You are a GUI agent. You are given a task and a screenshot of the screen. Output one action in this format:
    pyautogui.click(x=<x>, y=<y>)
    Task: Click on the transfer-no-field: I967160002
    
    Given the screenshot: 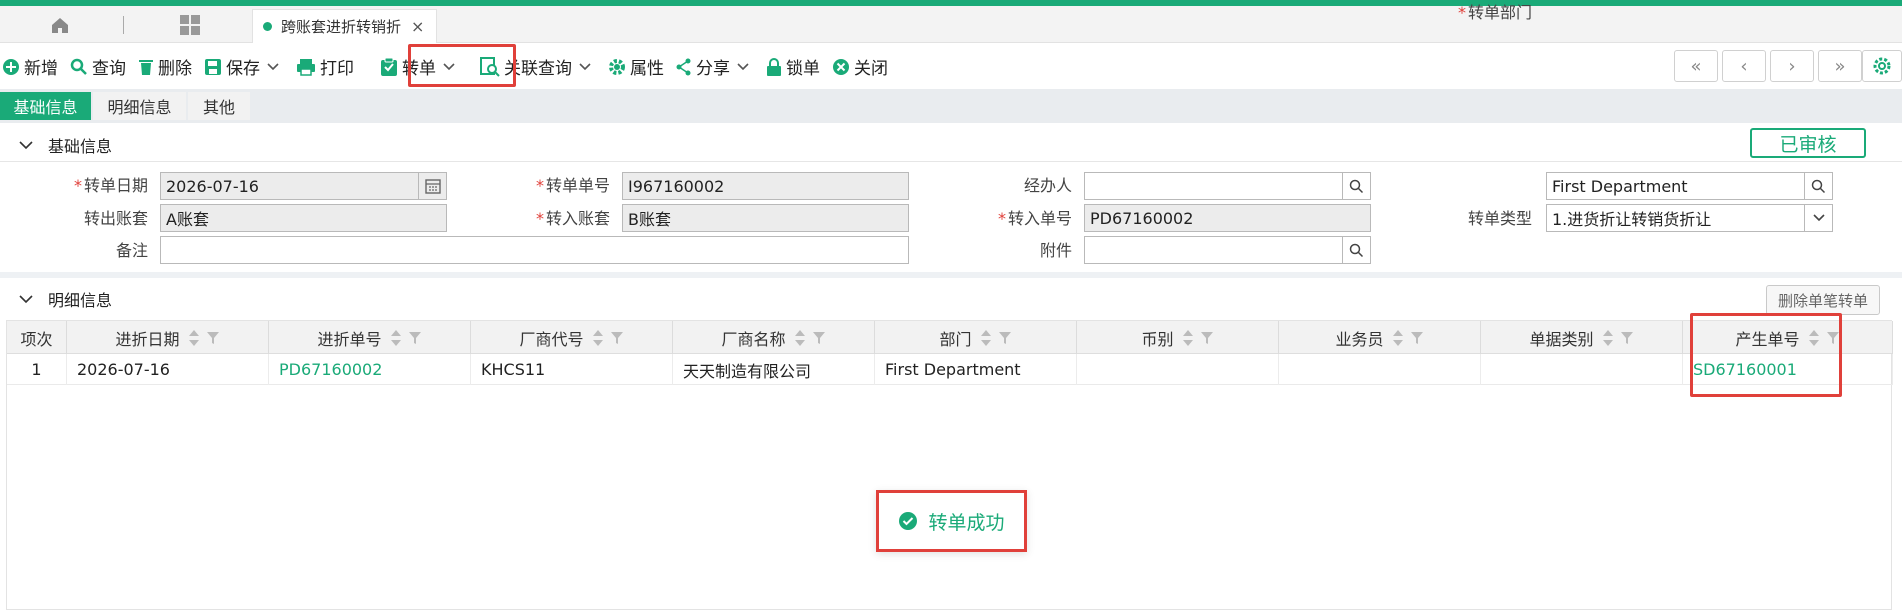 What is the action you would take?
    pyautogui.click(x=765, y=186)
    